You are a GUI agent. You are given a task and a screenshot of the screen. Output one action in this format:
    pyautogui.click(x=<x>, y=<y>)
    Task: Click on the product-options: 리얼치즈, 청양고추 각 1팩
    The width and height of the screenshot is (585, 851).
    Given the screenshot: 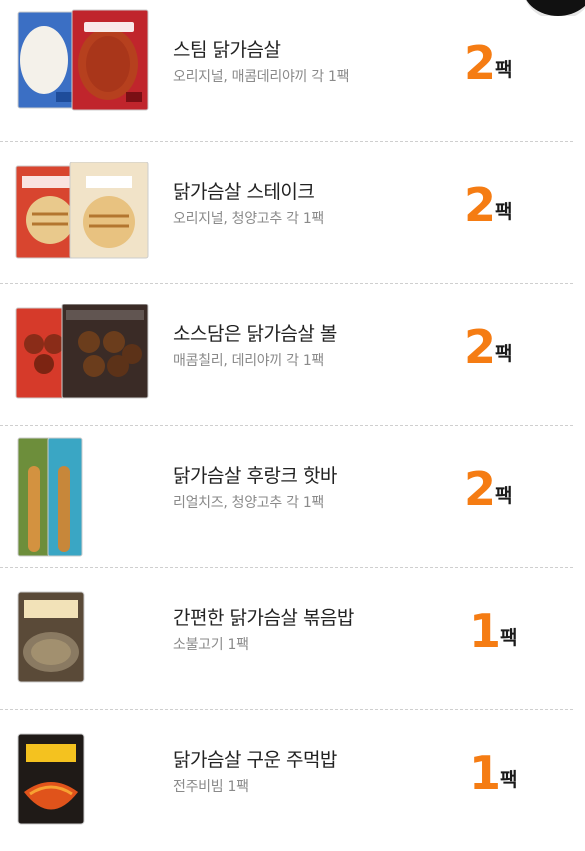 What is the action you would take?
    pyautogui.click(x=249, y=503)
    